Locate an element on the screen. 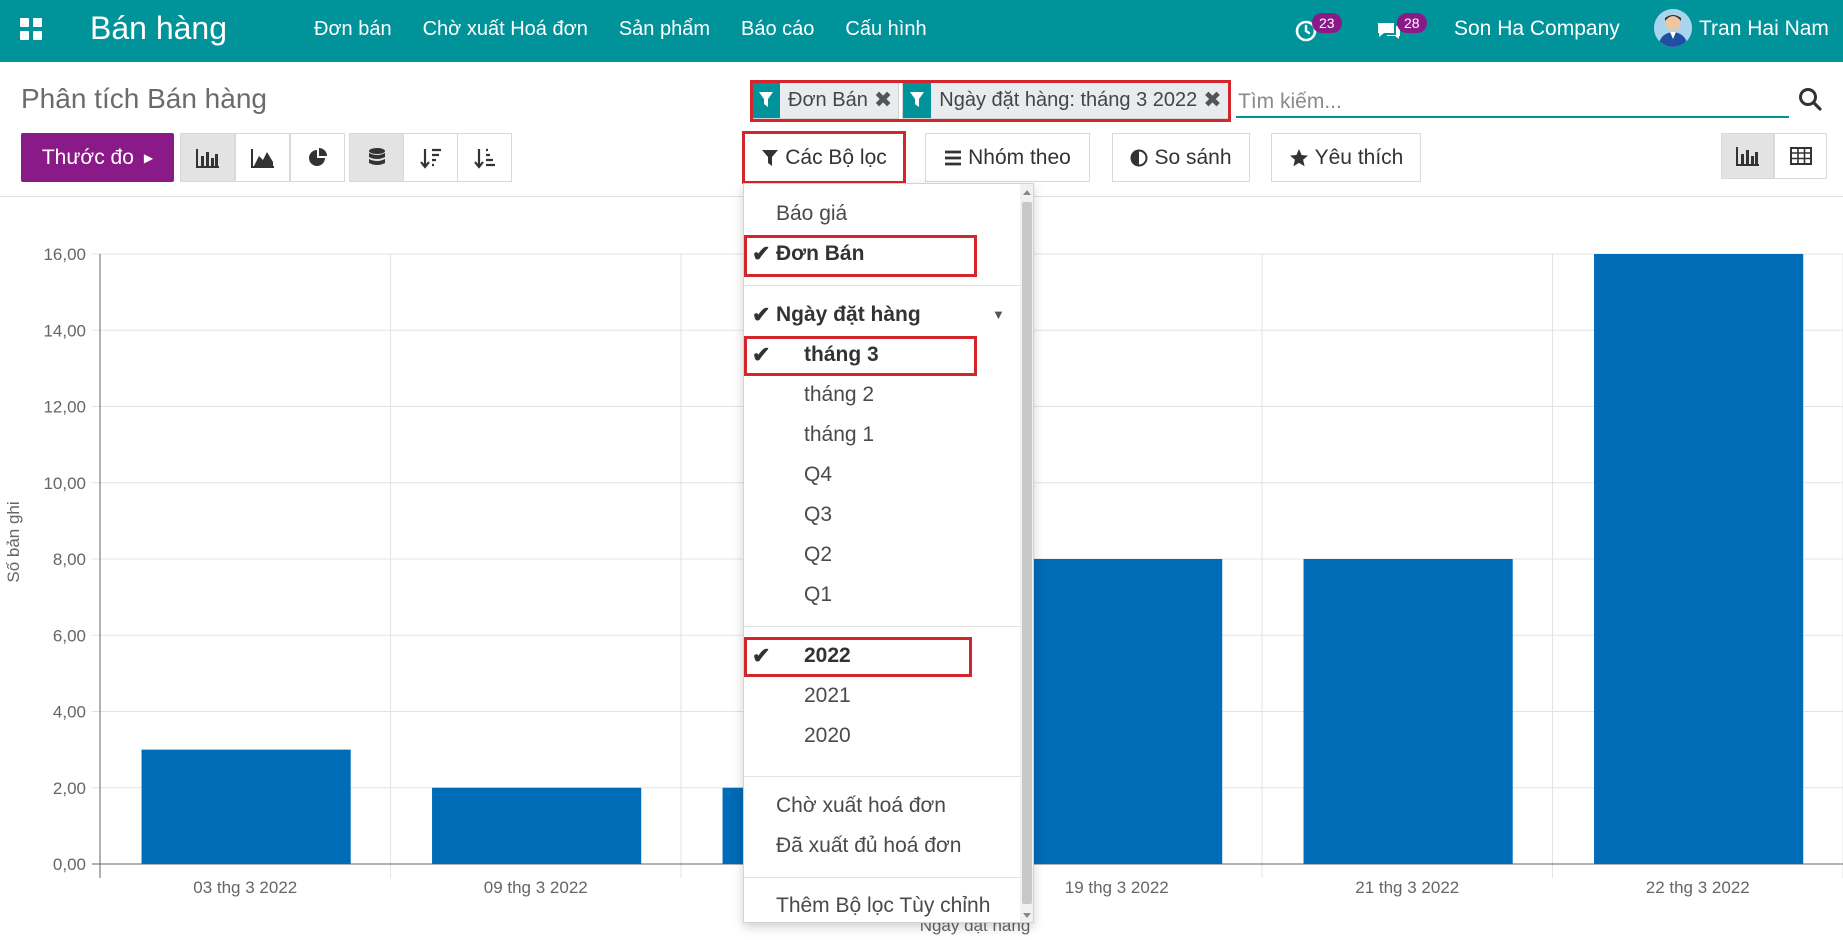 The image size is (1843, 940). year-2022-highlight is located at coordinates (858, 657).